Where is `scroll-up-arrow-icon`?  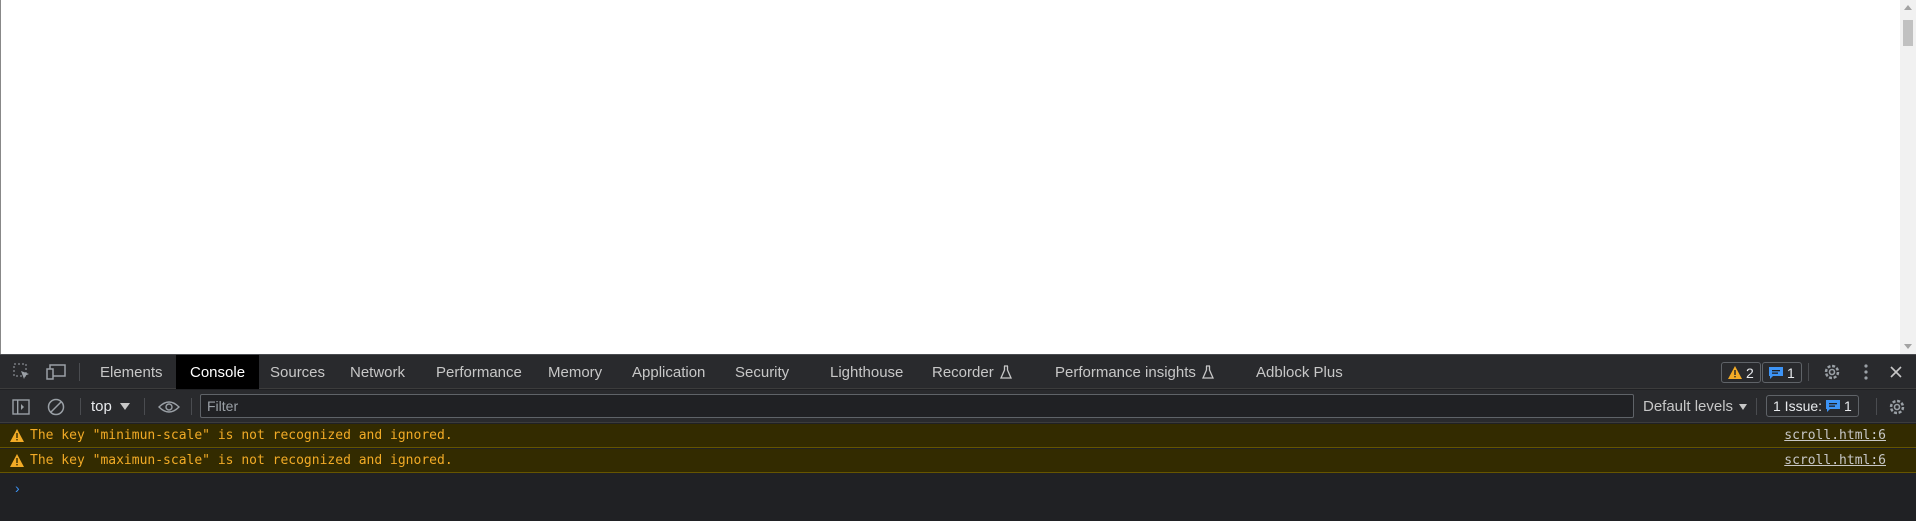
scroll-up-arrow-icon is located at coordinates (1908, 7).